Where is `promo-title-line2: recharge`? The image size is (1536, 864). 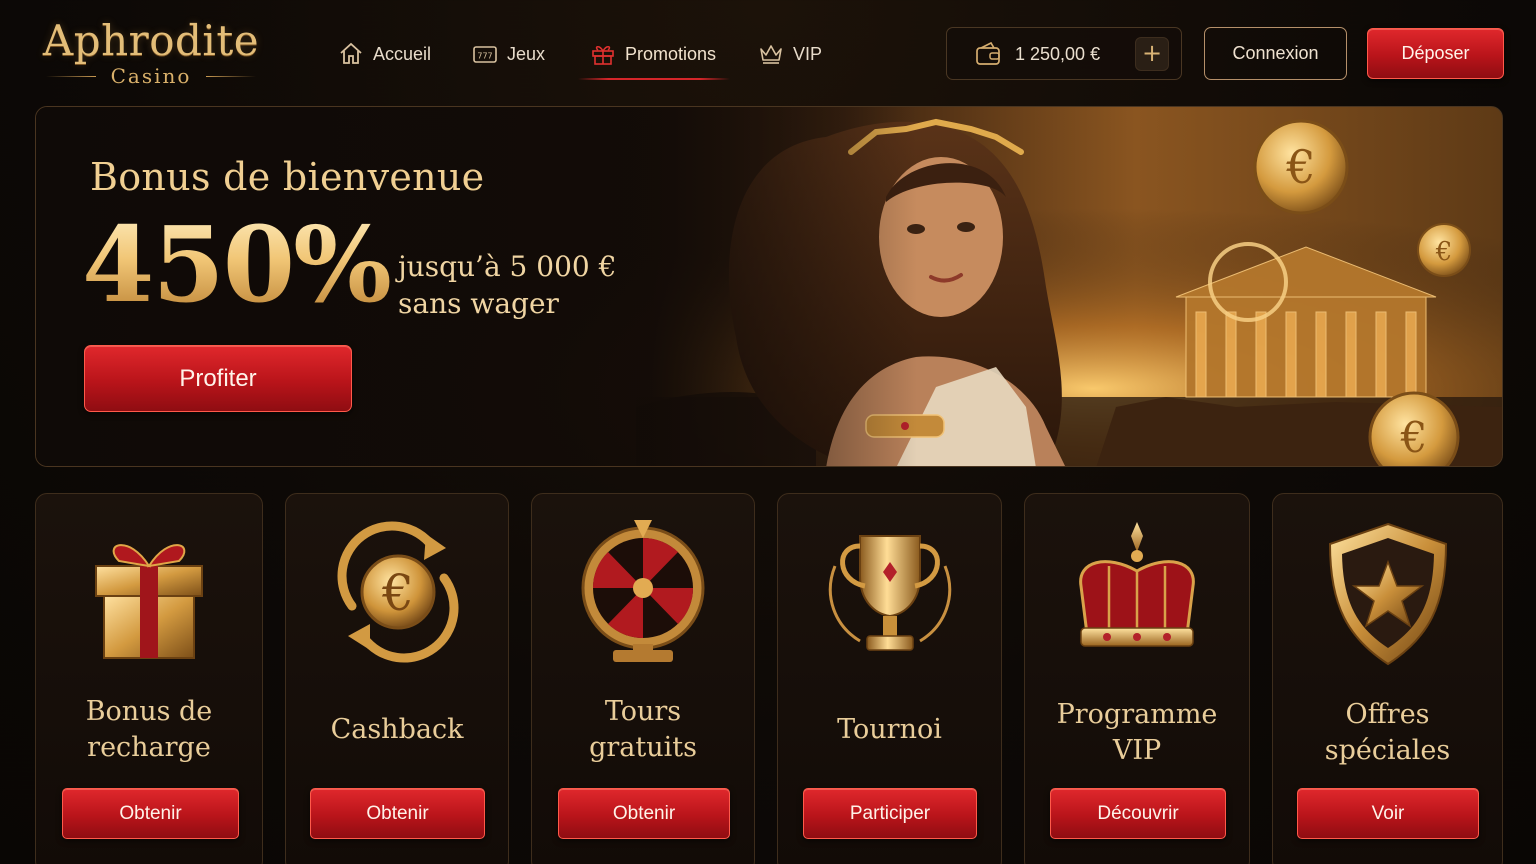 promo-title-line2: recharge is located at coordinates (149, 747).